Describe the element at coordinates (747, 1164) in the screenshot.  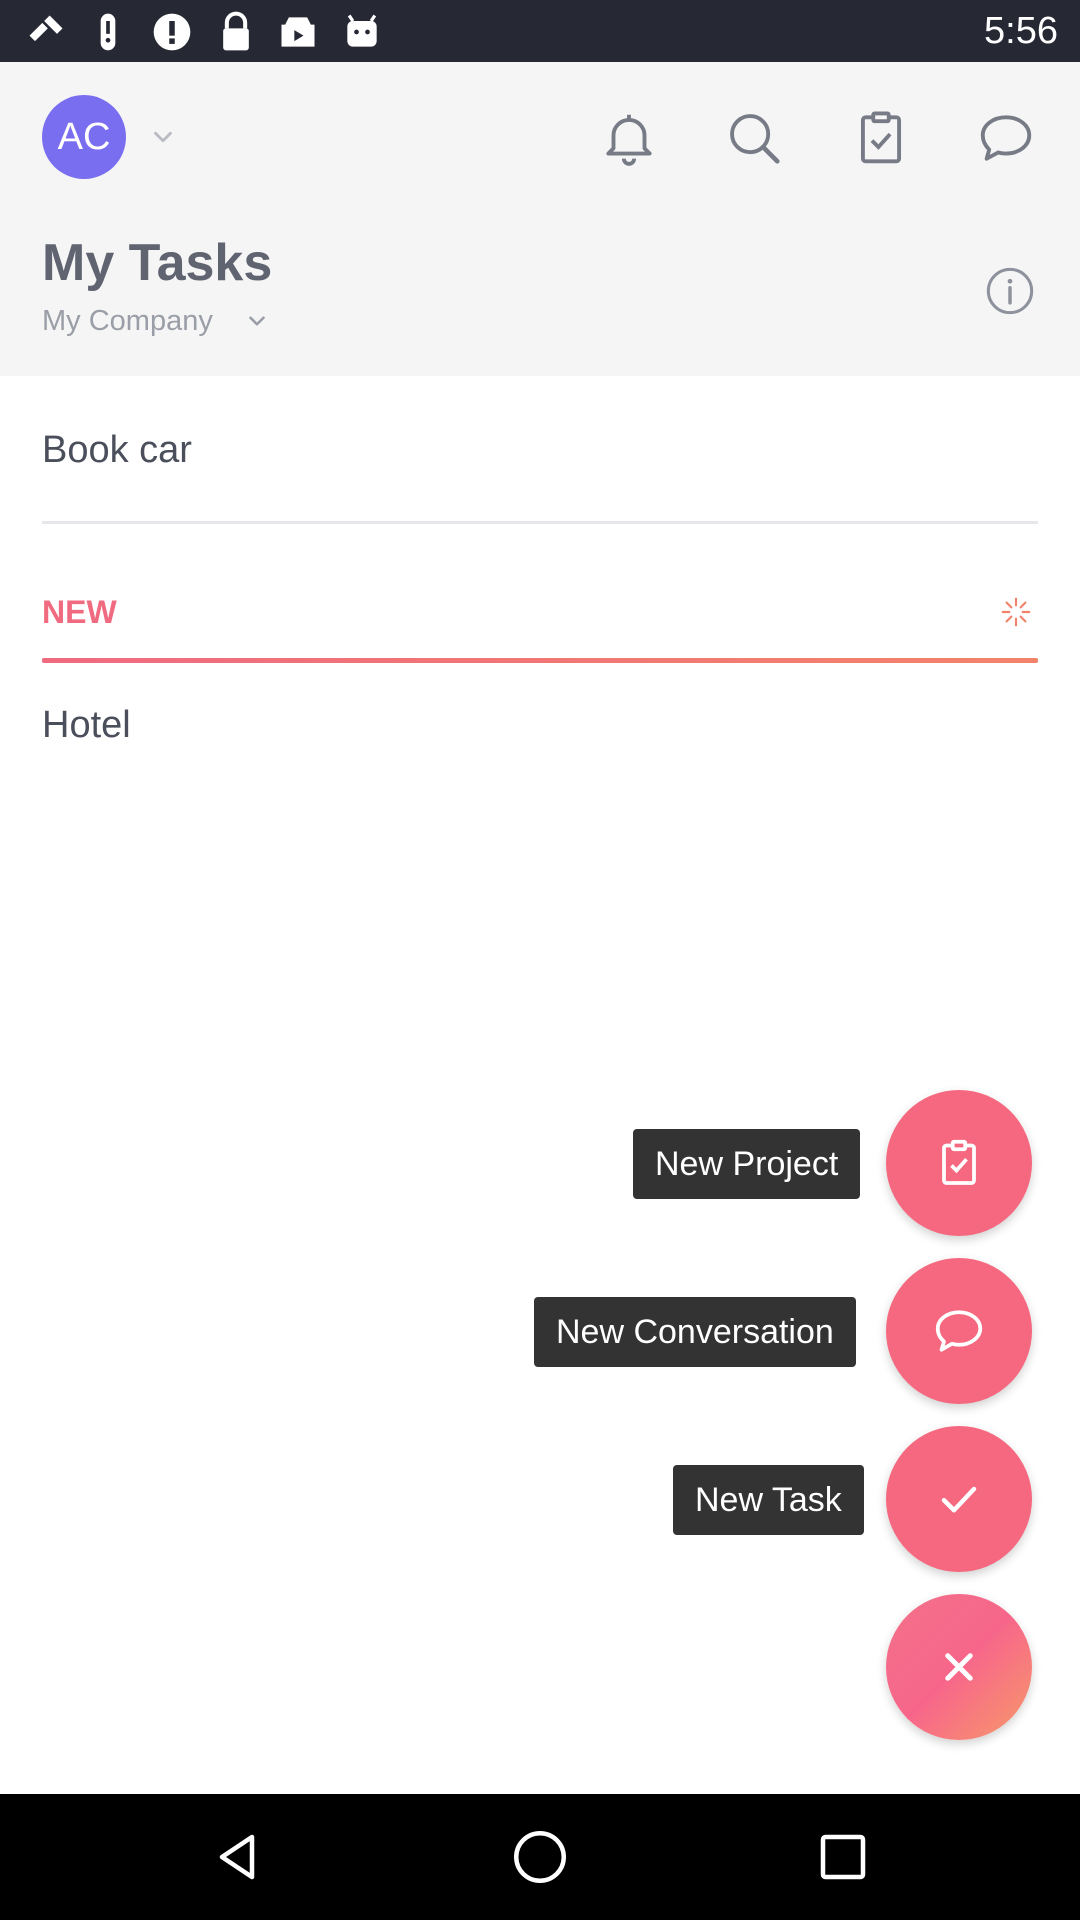
I see `new-project-label: New Project` at that location.